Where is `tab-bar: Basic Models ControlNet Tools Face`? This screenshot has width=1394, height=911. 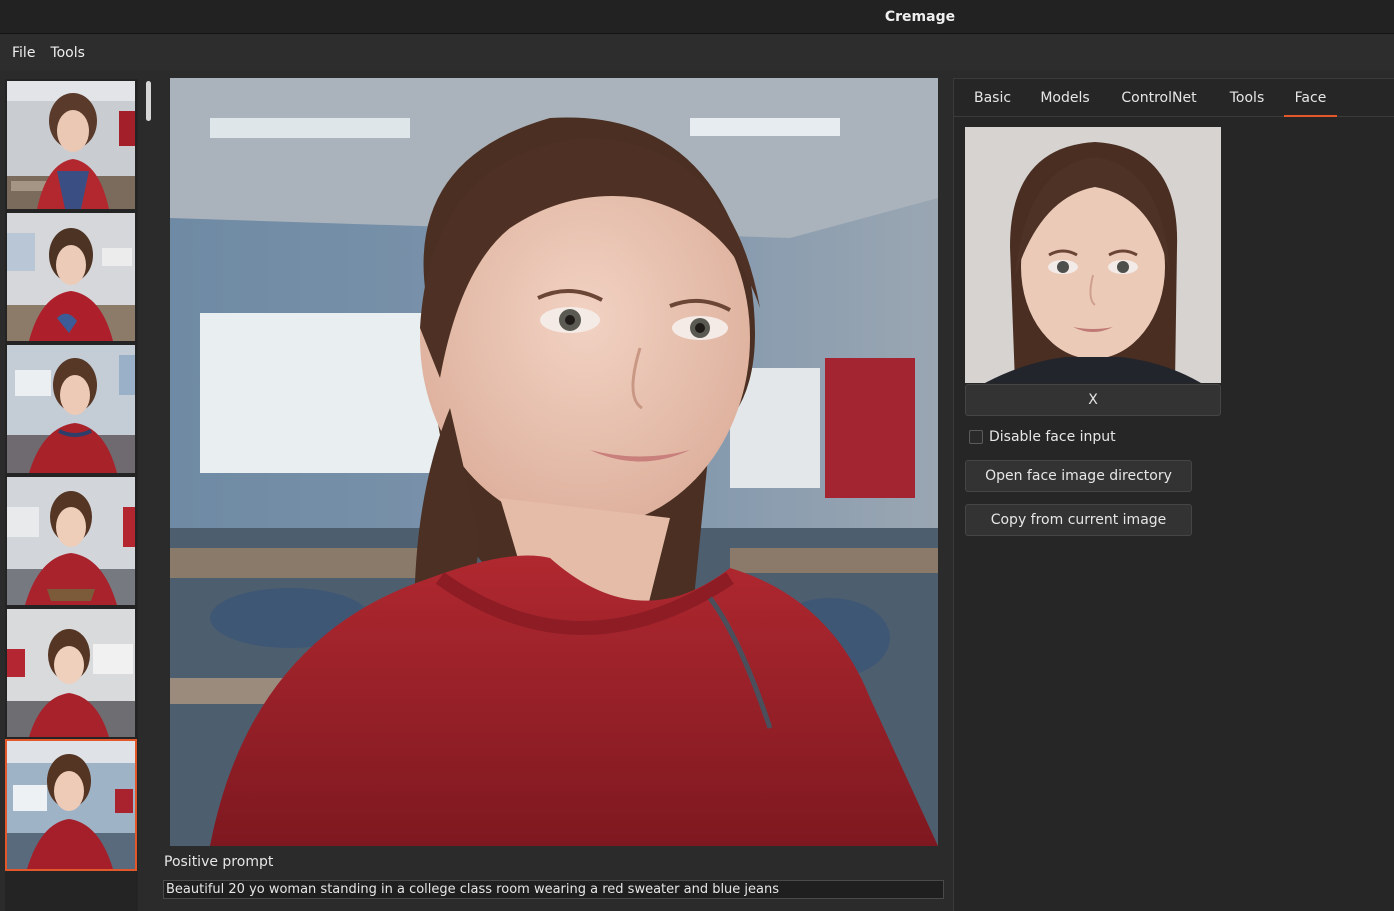
tab-bar: Basic Models ControlNet Tools Face is located at coordinates (1174, 98).